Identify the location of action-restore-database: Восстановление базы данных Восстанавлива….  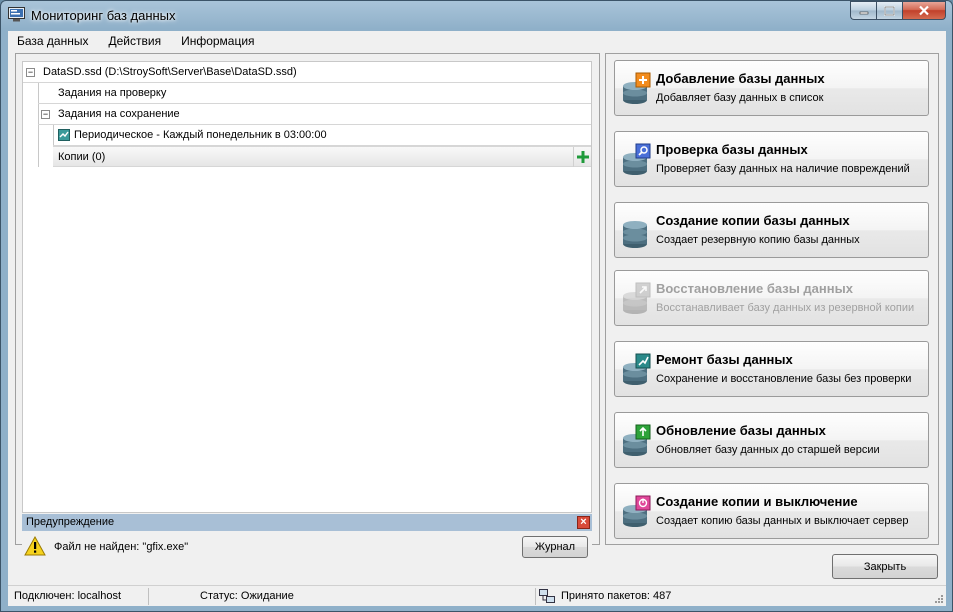
(771, 298).